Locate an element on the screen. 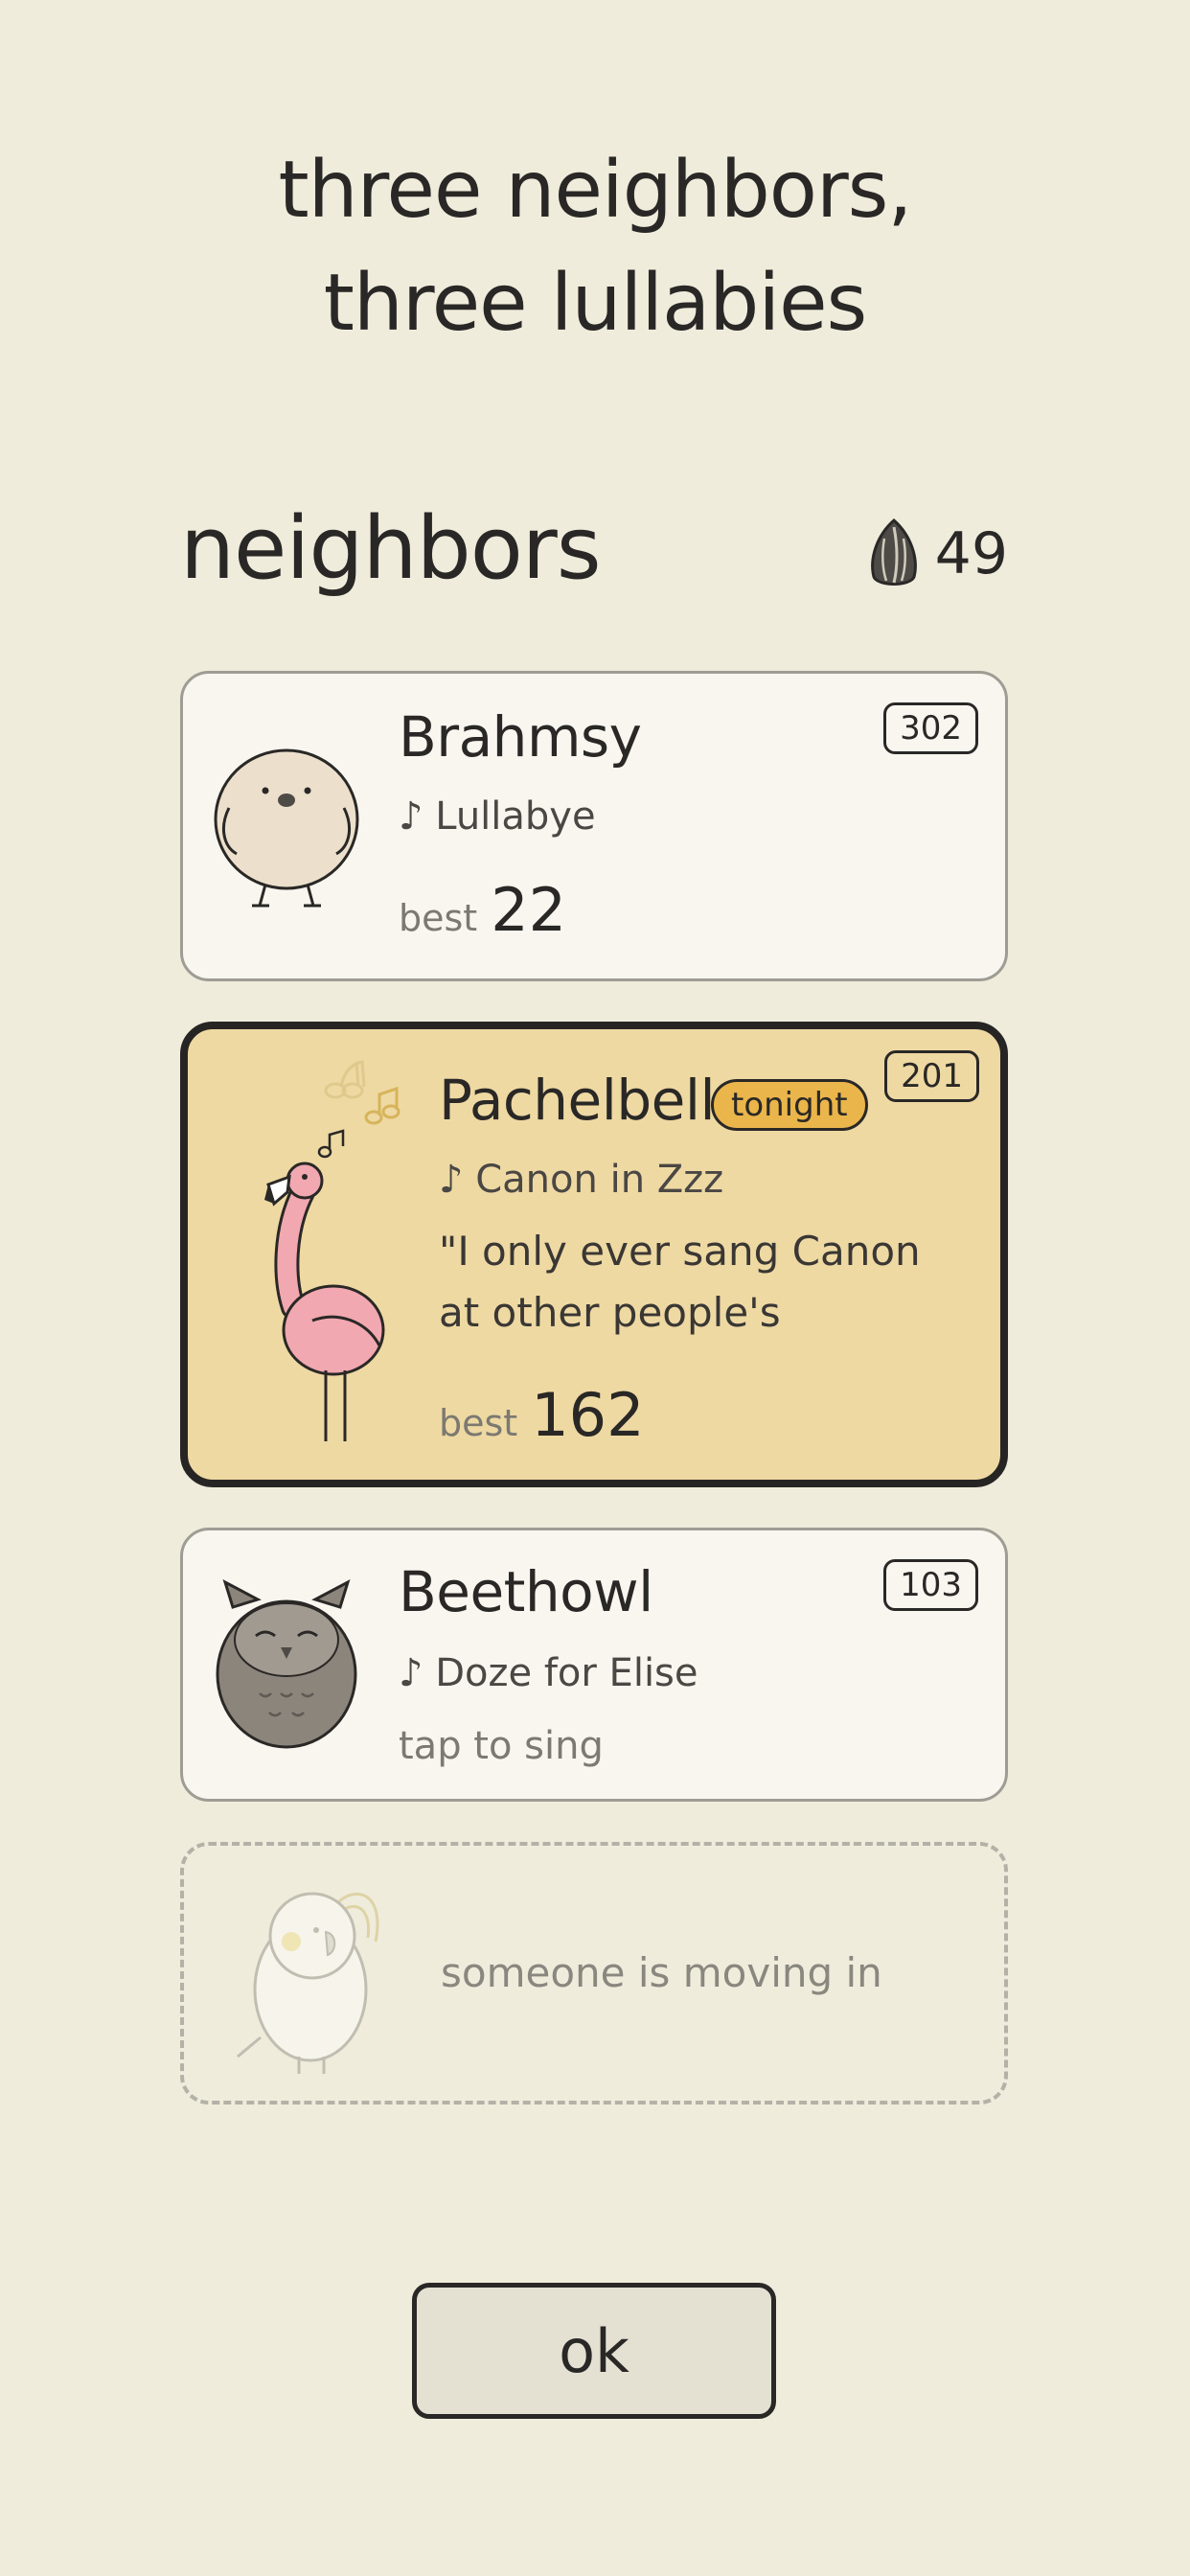 Image resolution: width=1190 pixels, height=2576 pixels. section-title: neighbors is located at coordinates (391, 548).